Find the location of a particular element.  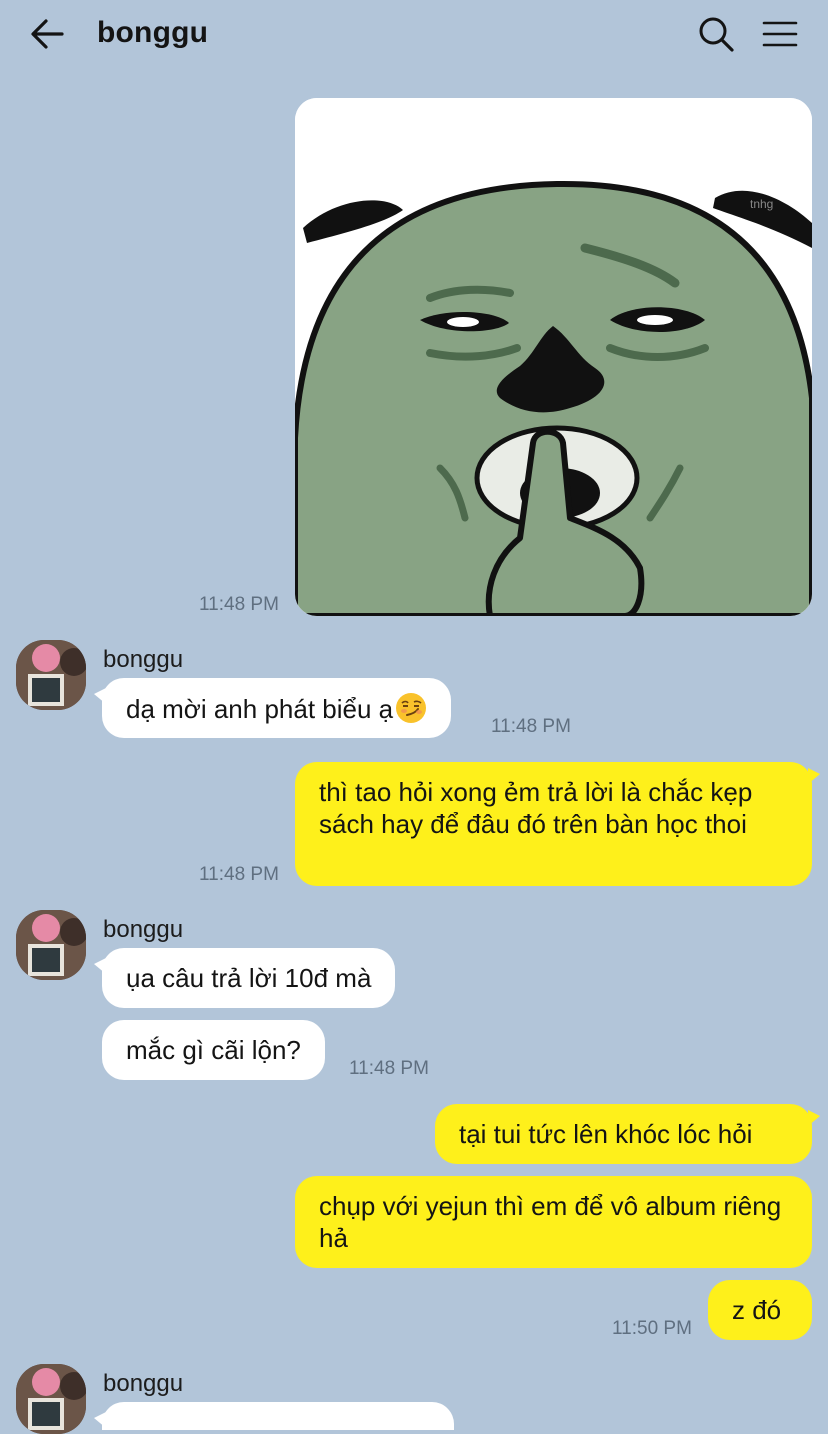

chat-title: bonggu is located at coordinates (153, 32).